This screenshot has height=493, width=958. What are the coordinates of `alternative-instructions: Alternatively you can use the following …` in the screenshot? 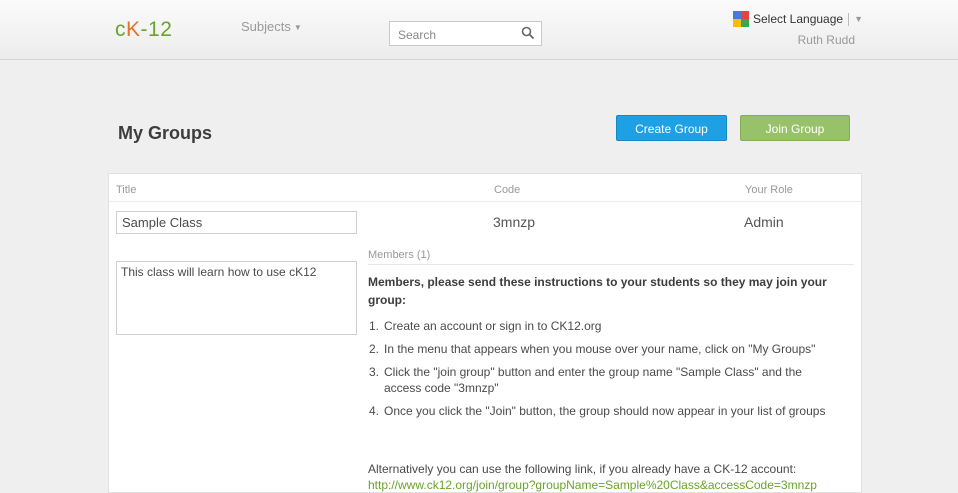 It's located at (582, 469).